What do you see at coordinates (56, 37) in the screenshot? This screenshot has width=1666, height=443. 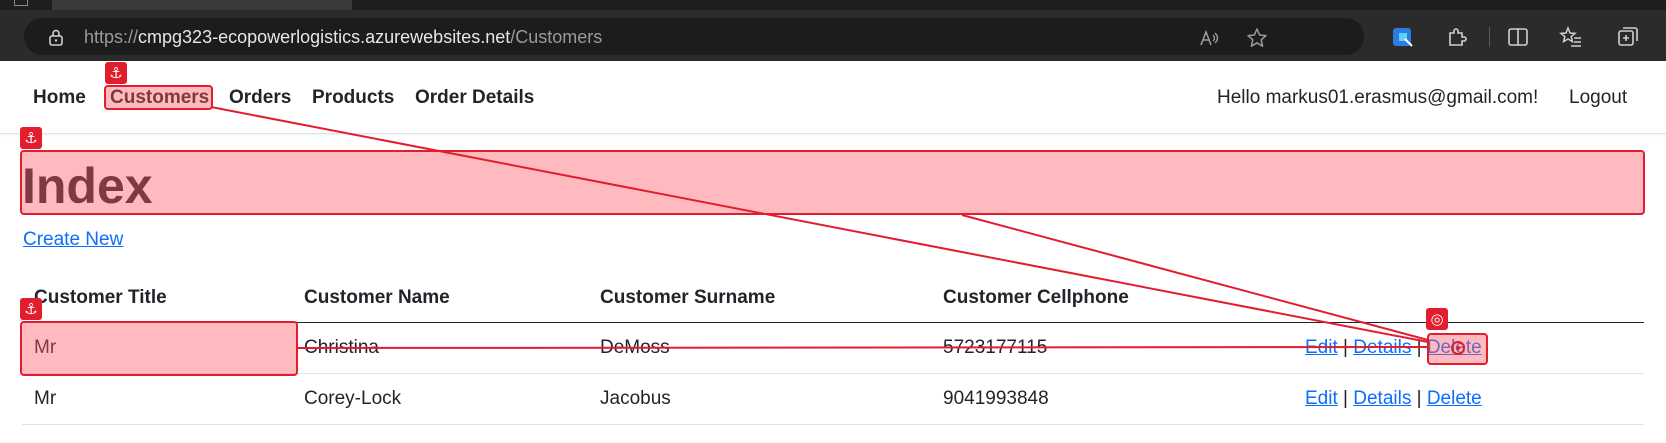 I see `lock-icon` at bounding box center [56, 37].